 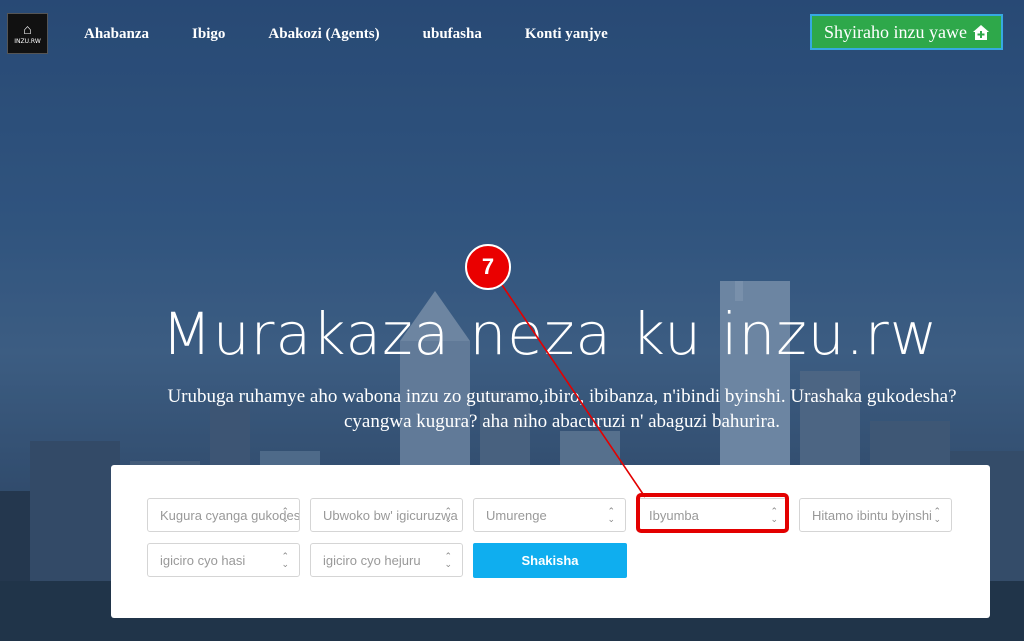 What do you see at coordinates (27, 29) in the screenshot?
I see `logo-house-icon: ⌂` at bounding box center [27, 29].